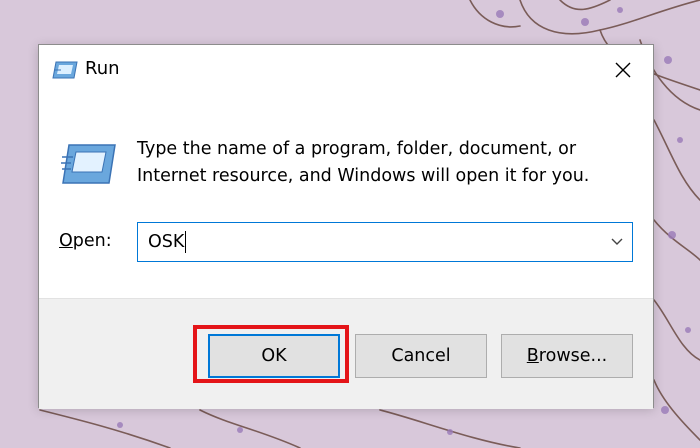 This screenshot has height=448, width=700. Describe the element at coordinates (271, 354) in the screenshot. I see `ok-highlight-box` at that location.